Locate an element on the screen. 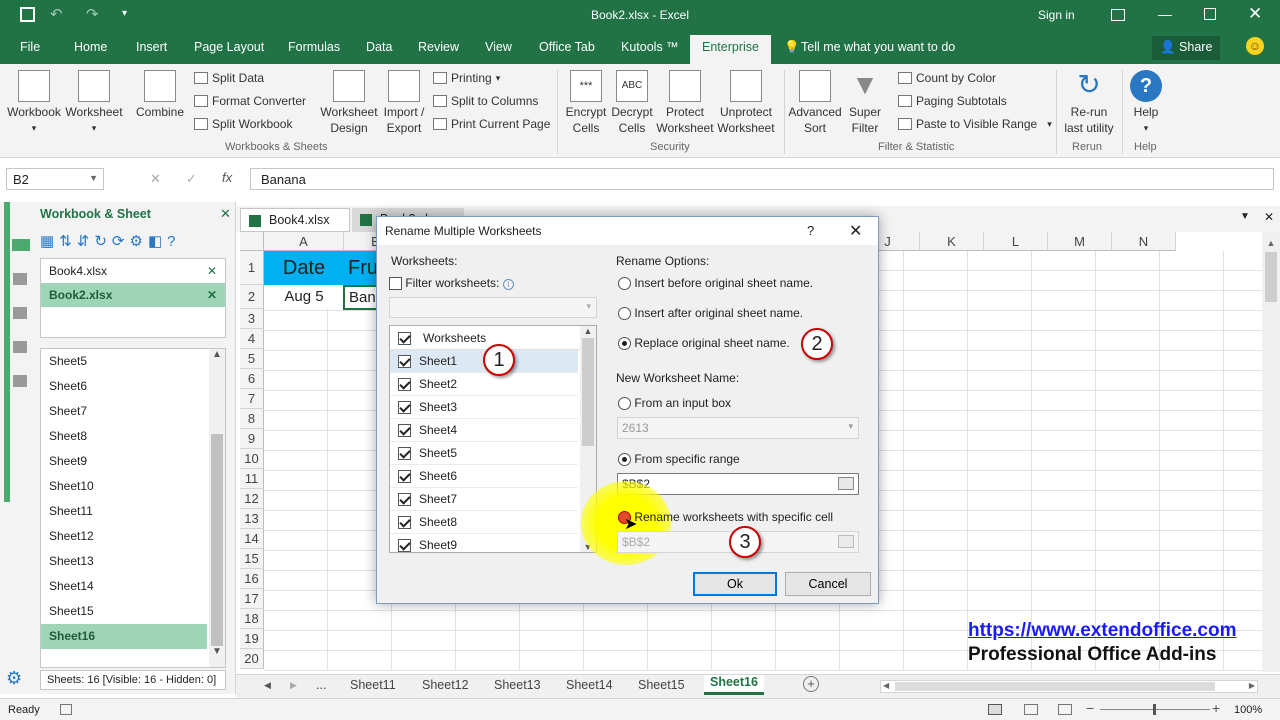  workbook-button: Workbook ▾ is located at coordinates (34, 103).